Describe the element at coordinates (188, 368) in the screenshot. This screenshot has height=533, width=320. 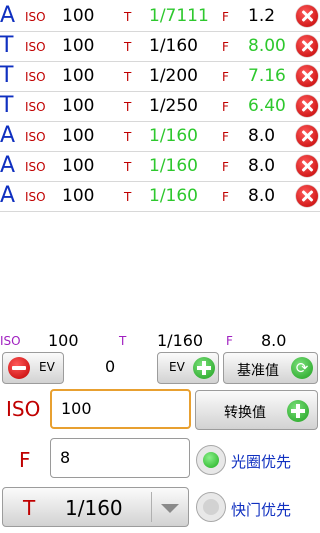
I see `ev-increase-button: EV` at that location.